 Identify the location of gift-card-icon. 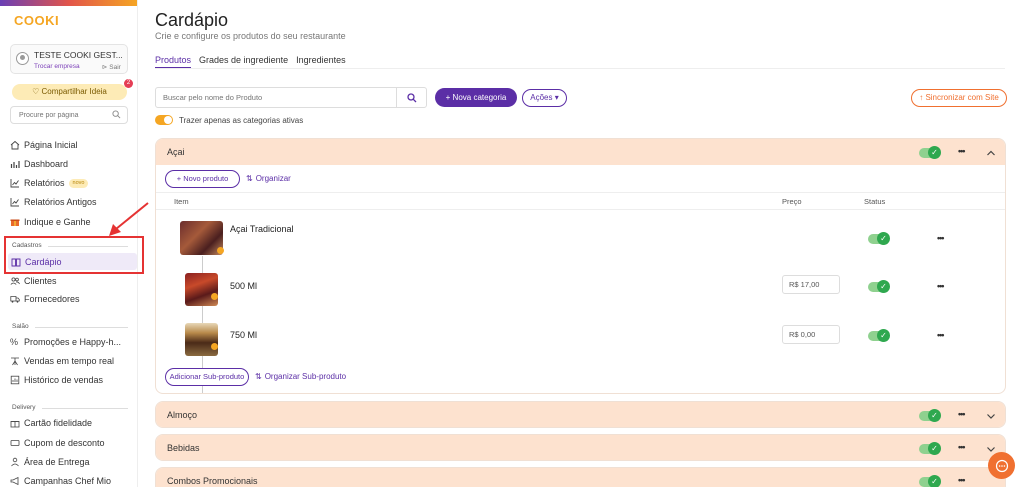
(15, 424).